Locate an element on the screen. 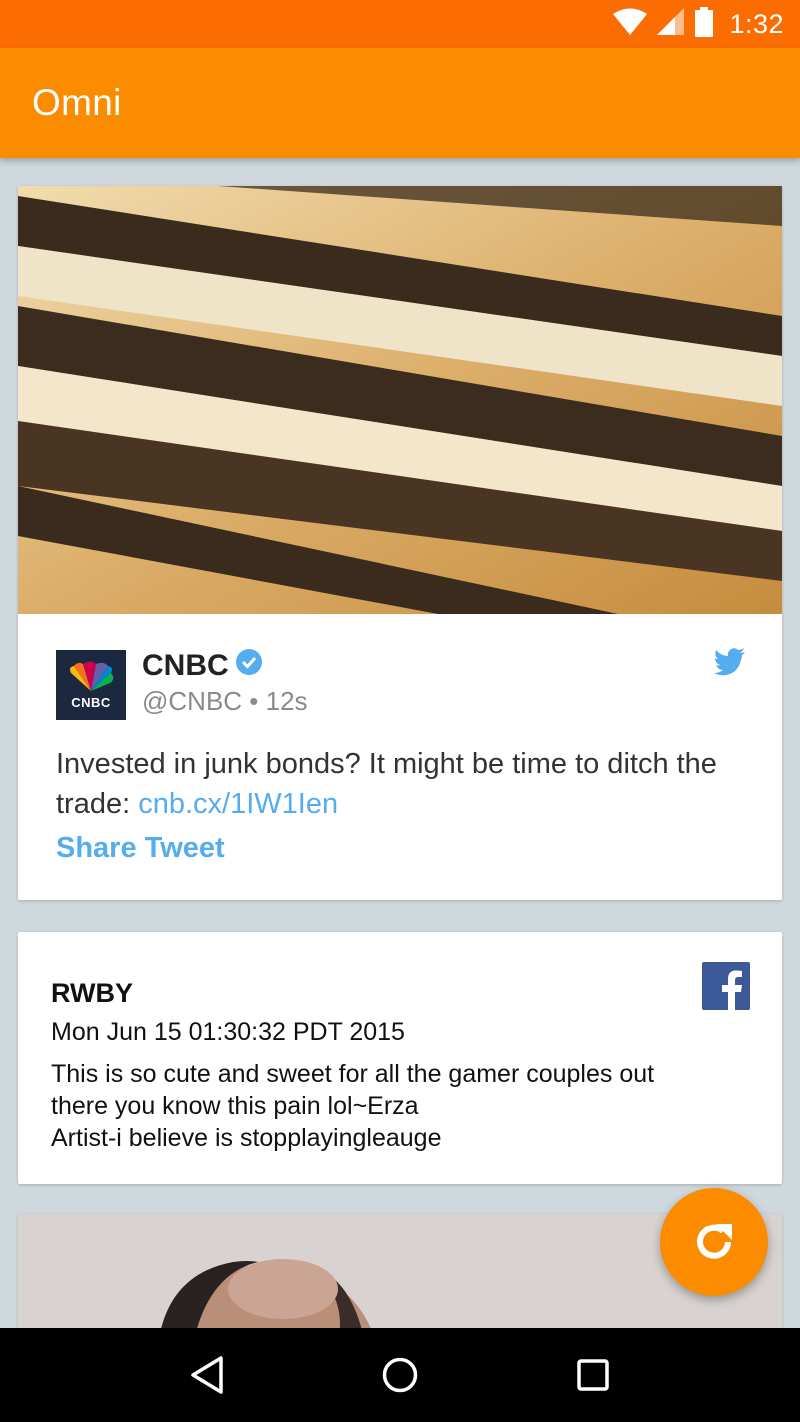 The image size is (800, 1422). status-icons: 1:32 is located at coordinates (698, 24).